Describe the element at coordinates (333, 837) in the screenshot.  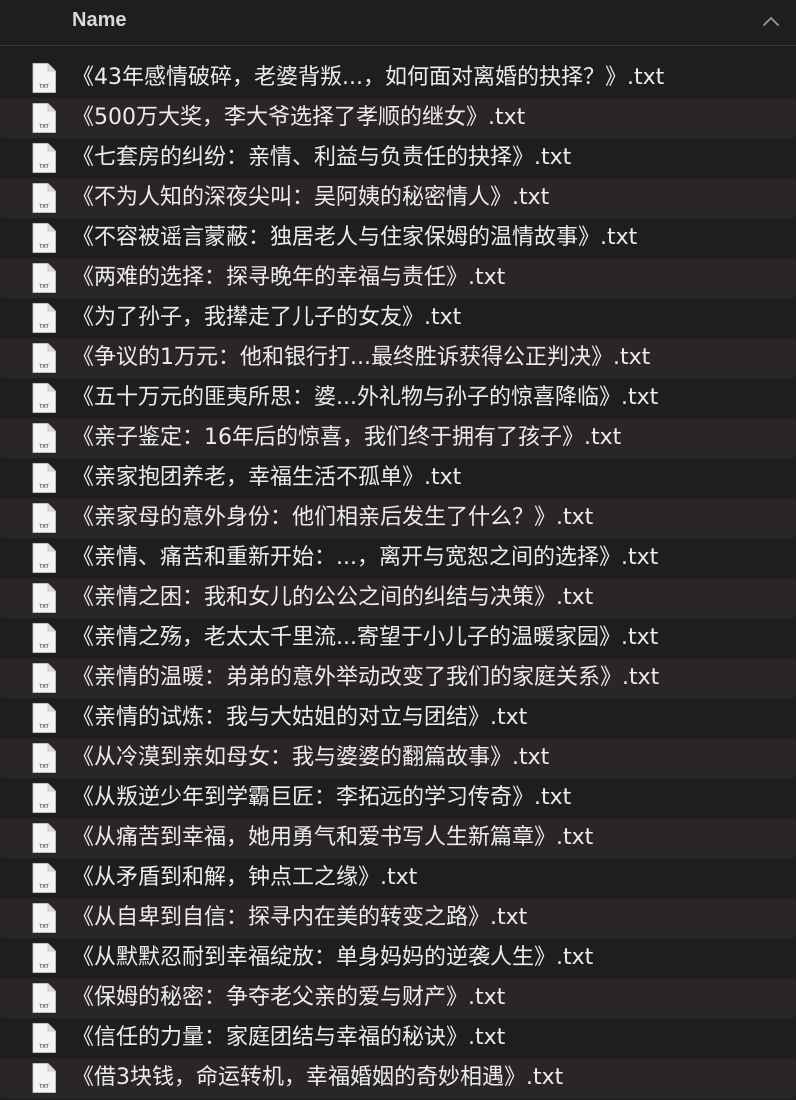
I see `file-name: 《从痛苦到幸福，她用勇气和爱书写人生新篇章》.txt` at that location.